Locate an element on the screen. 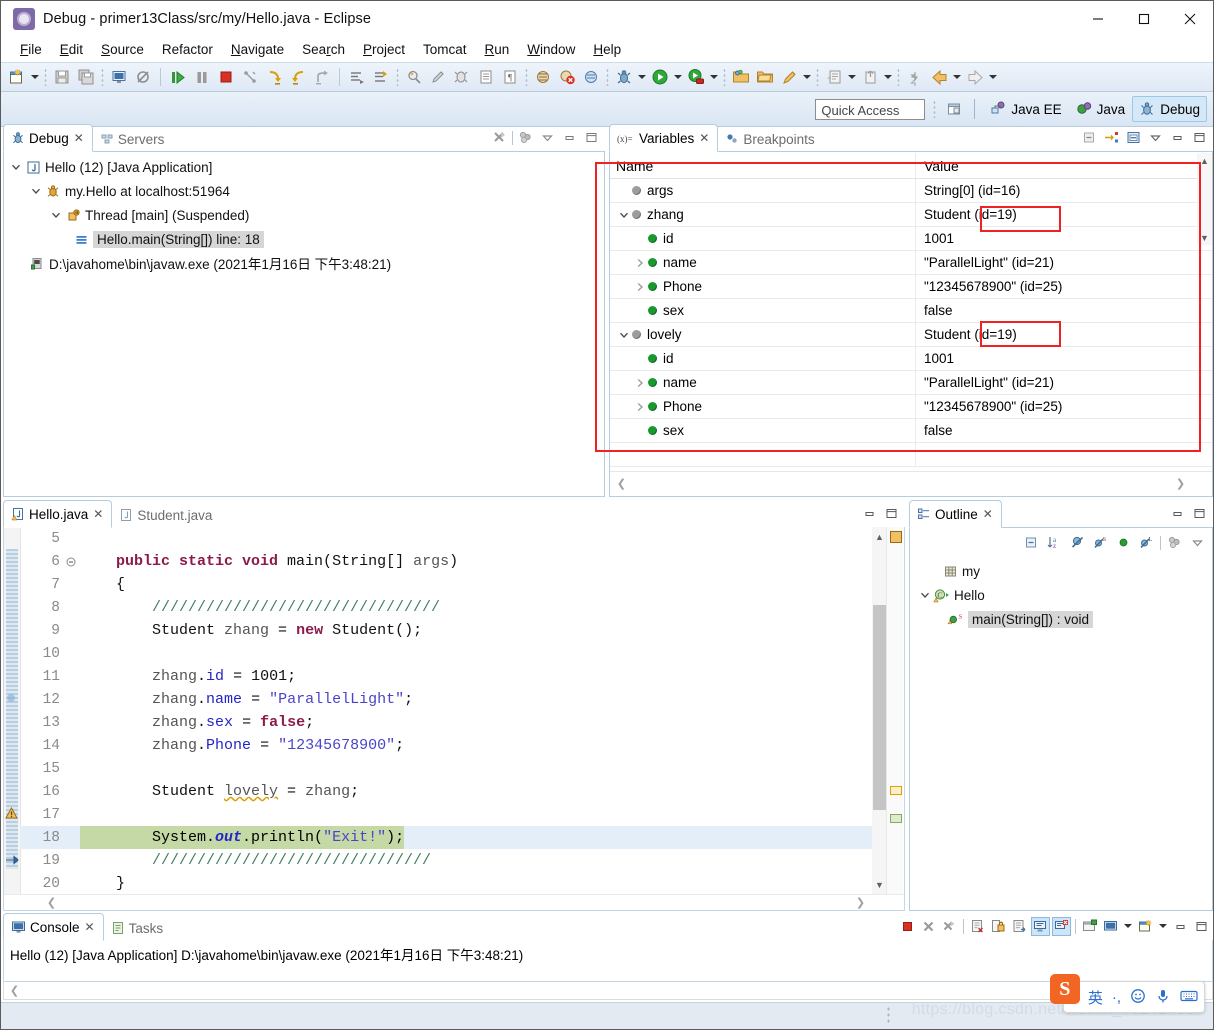 The height and width of the screenshot is (1030, 1214). show-on-output-icon is located at coordinates (1019, 926).